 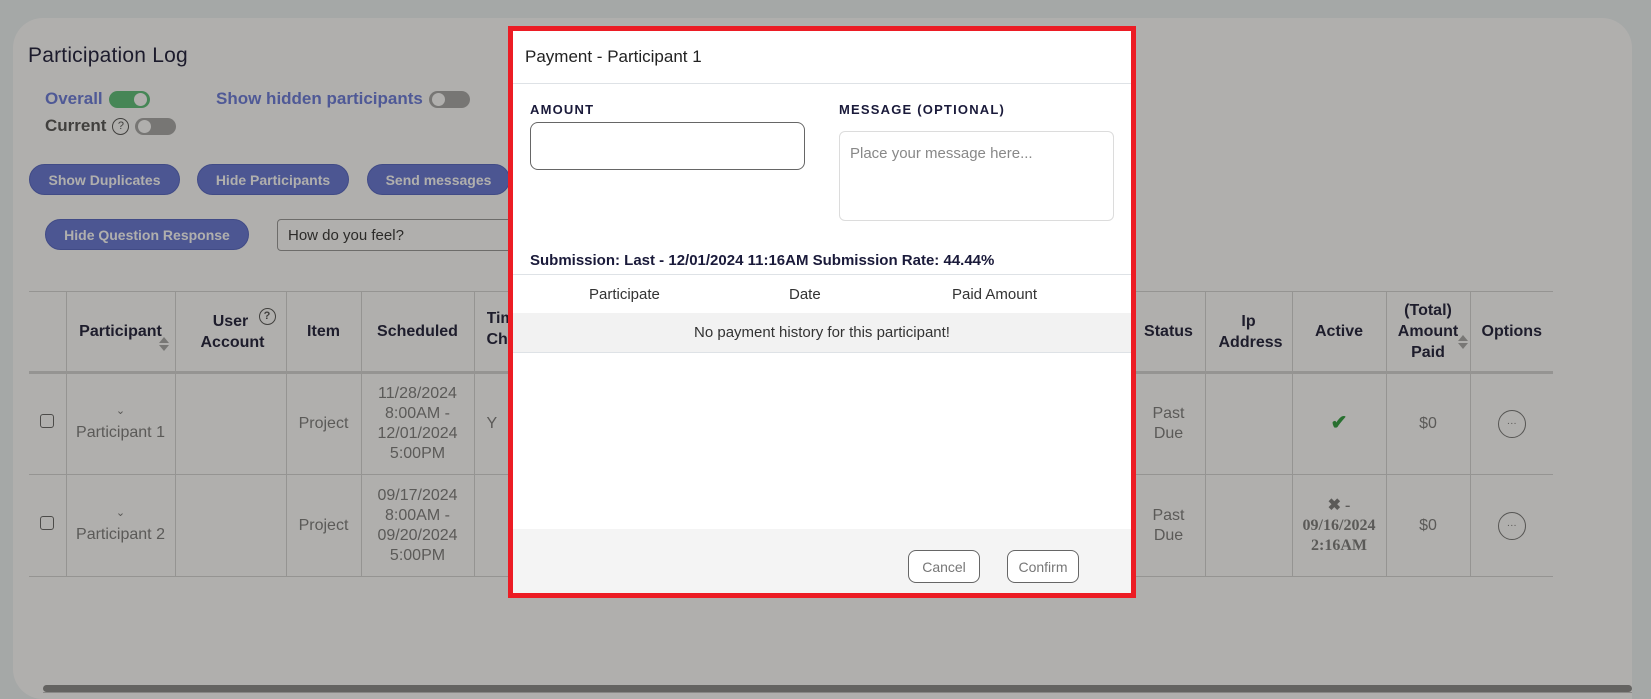 What do you see at coordinates (1043, 566) in the screenshot?
I see `confirm-button: Confirm` at bounding box center [1043, 566].